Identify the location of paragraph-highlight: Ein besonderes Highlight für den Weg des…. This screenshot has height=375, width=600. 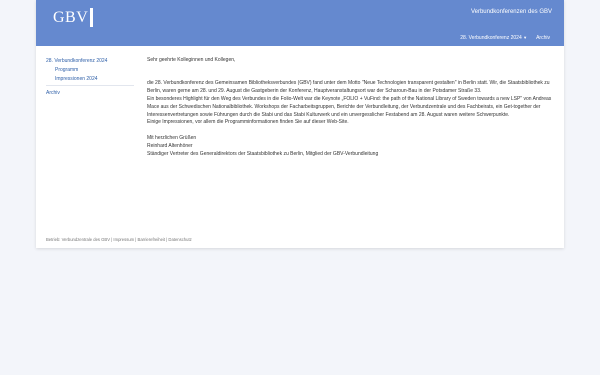
(349, 106).